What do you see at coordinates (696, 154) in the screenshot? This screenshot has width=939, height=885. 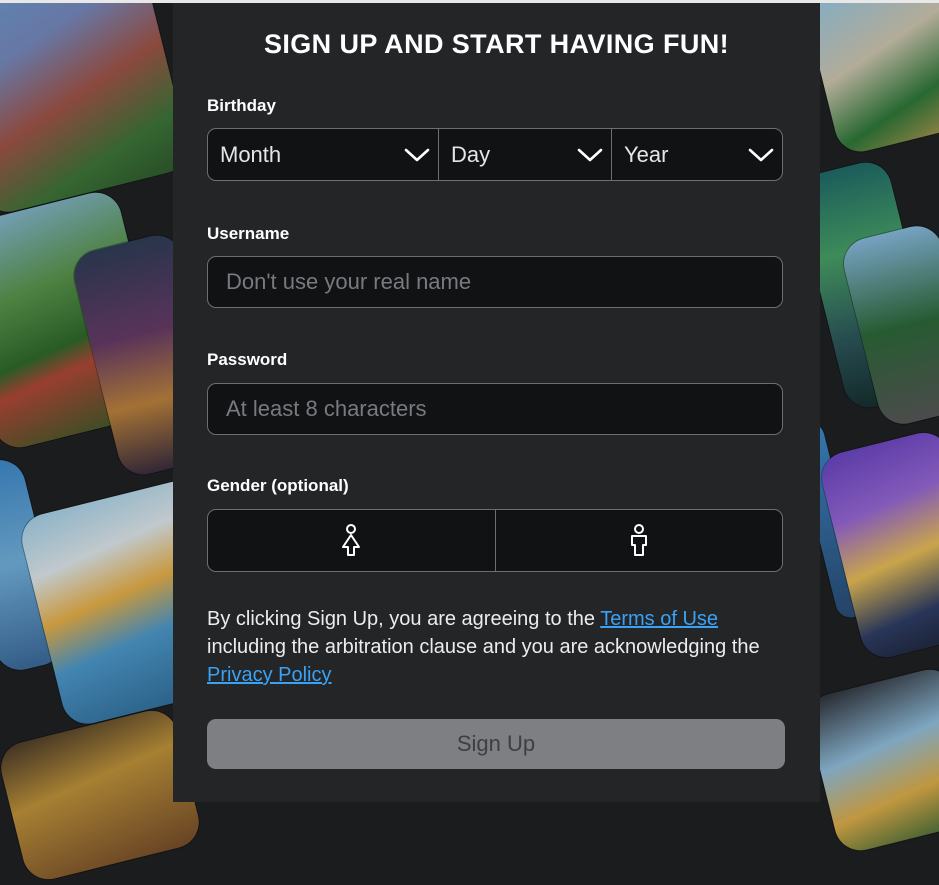 I see `year-select: Year` at bounding box center [696, 154].